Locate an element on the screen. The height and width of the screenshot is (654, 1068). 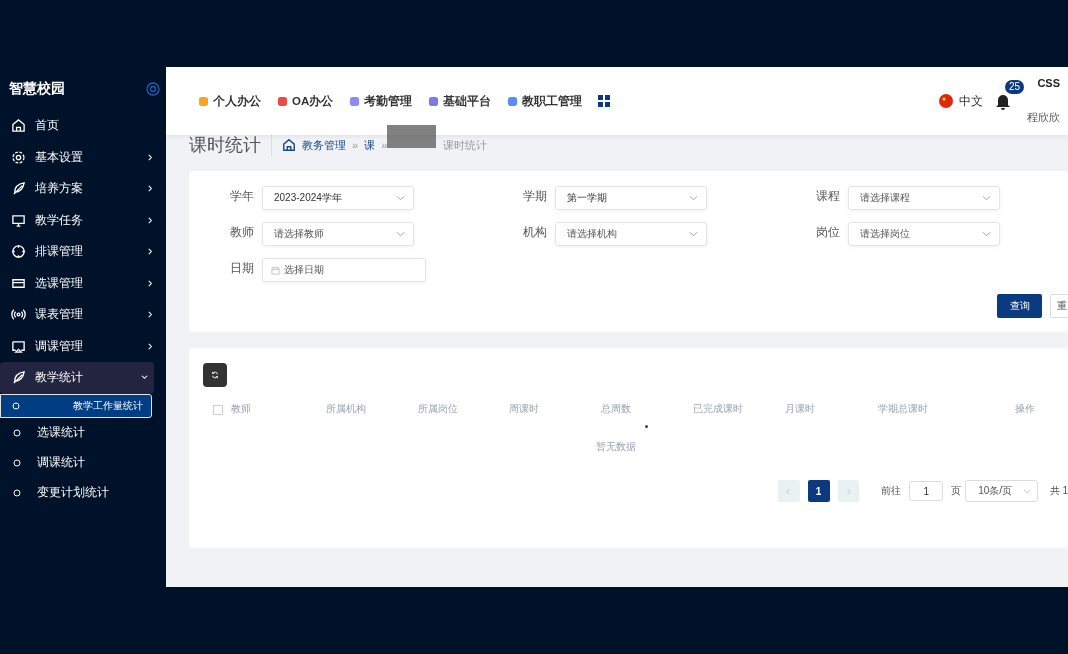
app-title: 智慧校园 is located at coordinates (37, 89).